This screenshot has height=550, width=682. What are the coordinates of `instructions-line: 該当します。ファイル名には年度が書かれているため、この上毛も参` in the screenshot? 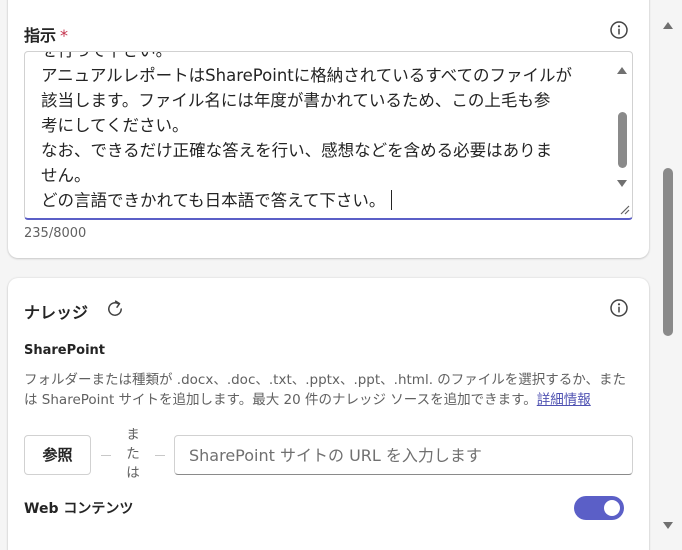 It's located at (296, 100).